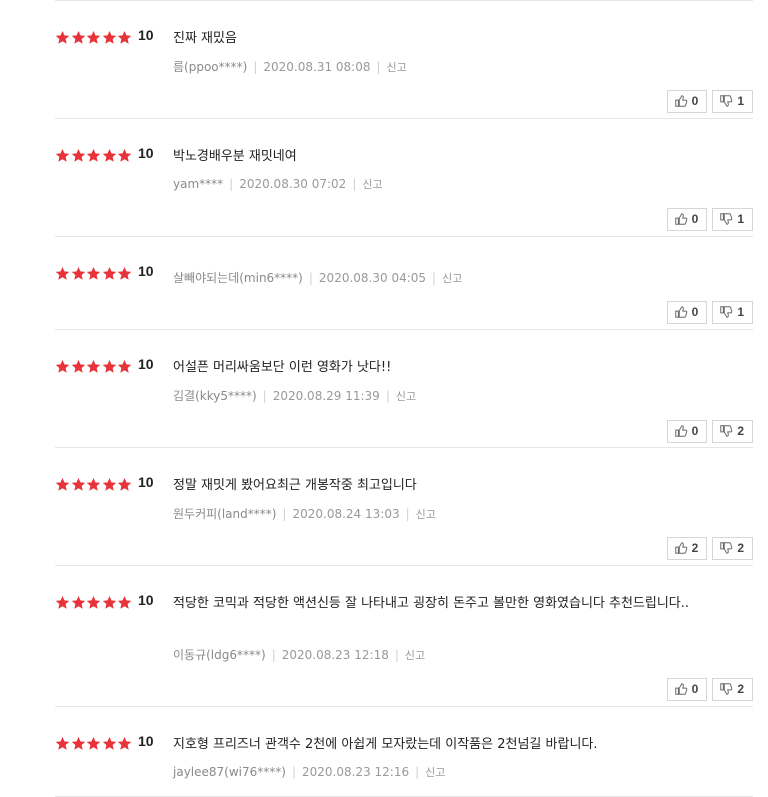 The image size is (768, 797). I want to click on review-meta: yam**** | 2020.08.30 07:02 | 신고, so click(278, 184).